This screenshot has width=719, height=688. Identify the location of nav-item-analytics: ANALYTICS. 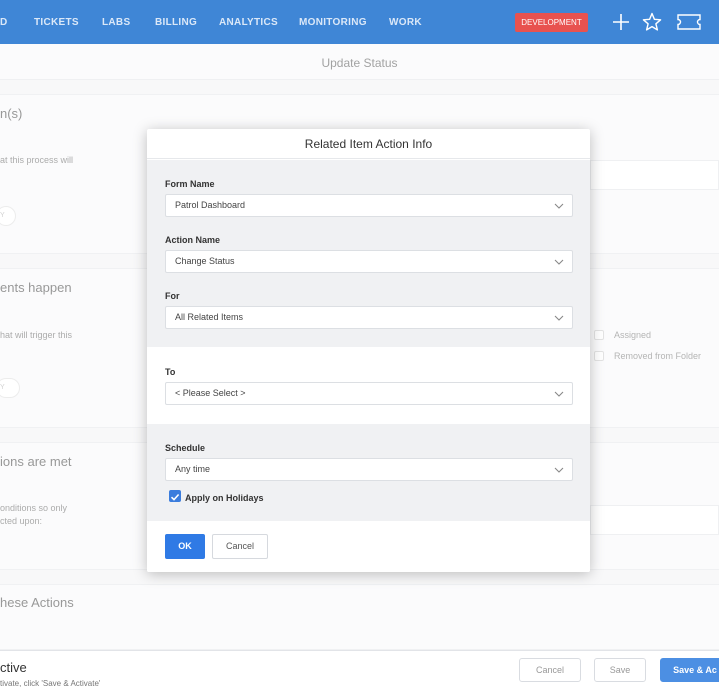
(248, 22).